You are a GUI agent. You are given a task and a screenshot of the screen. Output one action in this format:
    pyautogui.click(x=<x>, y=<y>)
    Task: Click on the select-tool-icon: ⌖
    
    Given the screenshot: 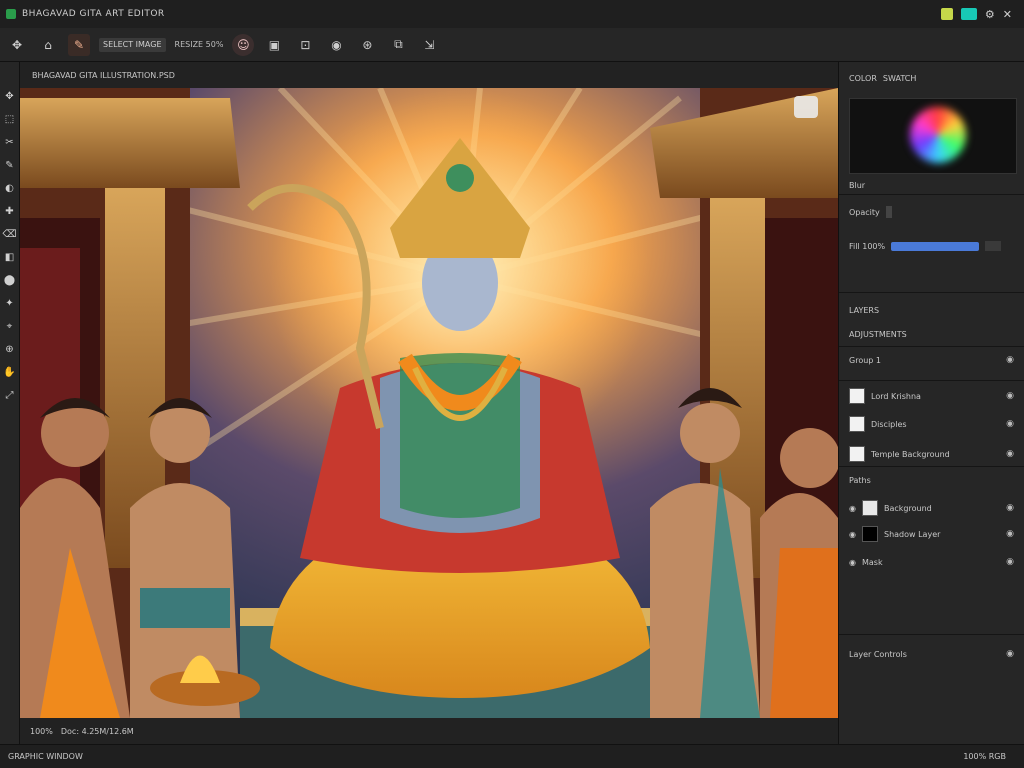 What is the action you would take?
    pyautogui.click(x=10, y=326)
    